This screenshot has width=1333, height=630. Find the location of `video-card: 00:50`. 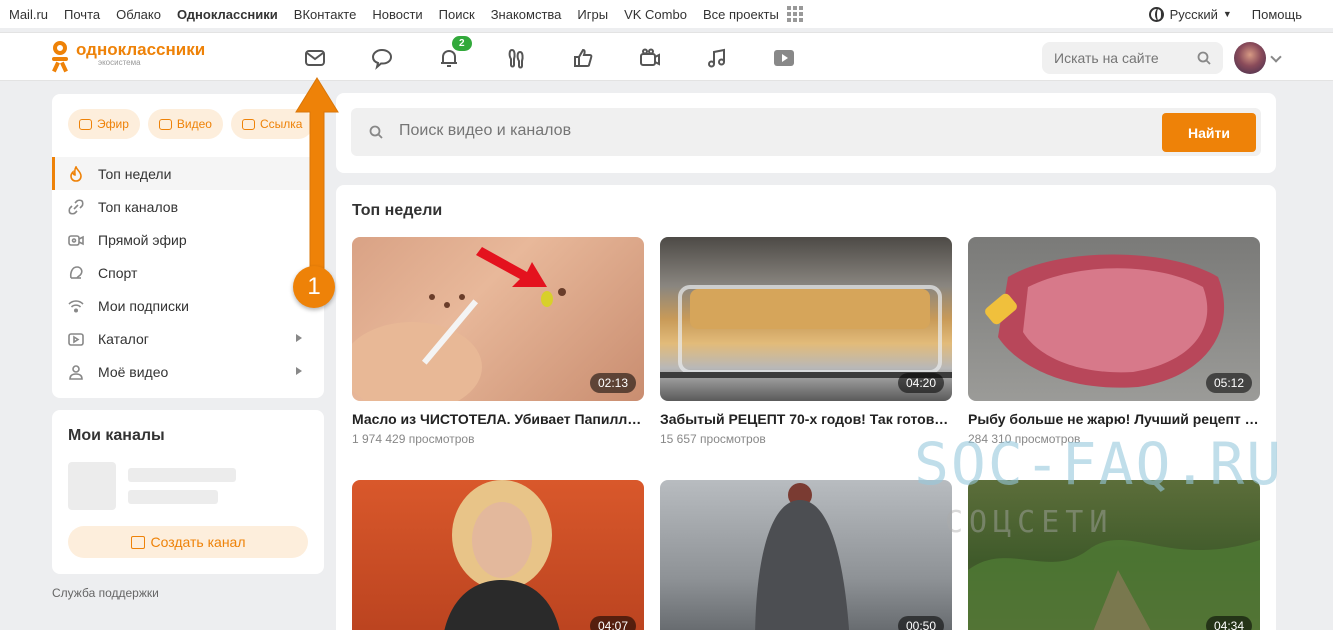

video-card: 00:50 is located at coordinates (806, 555).